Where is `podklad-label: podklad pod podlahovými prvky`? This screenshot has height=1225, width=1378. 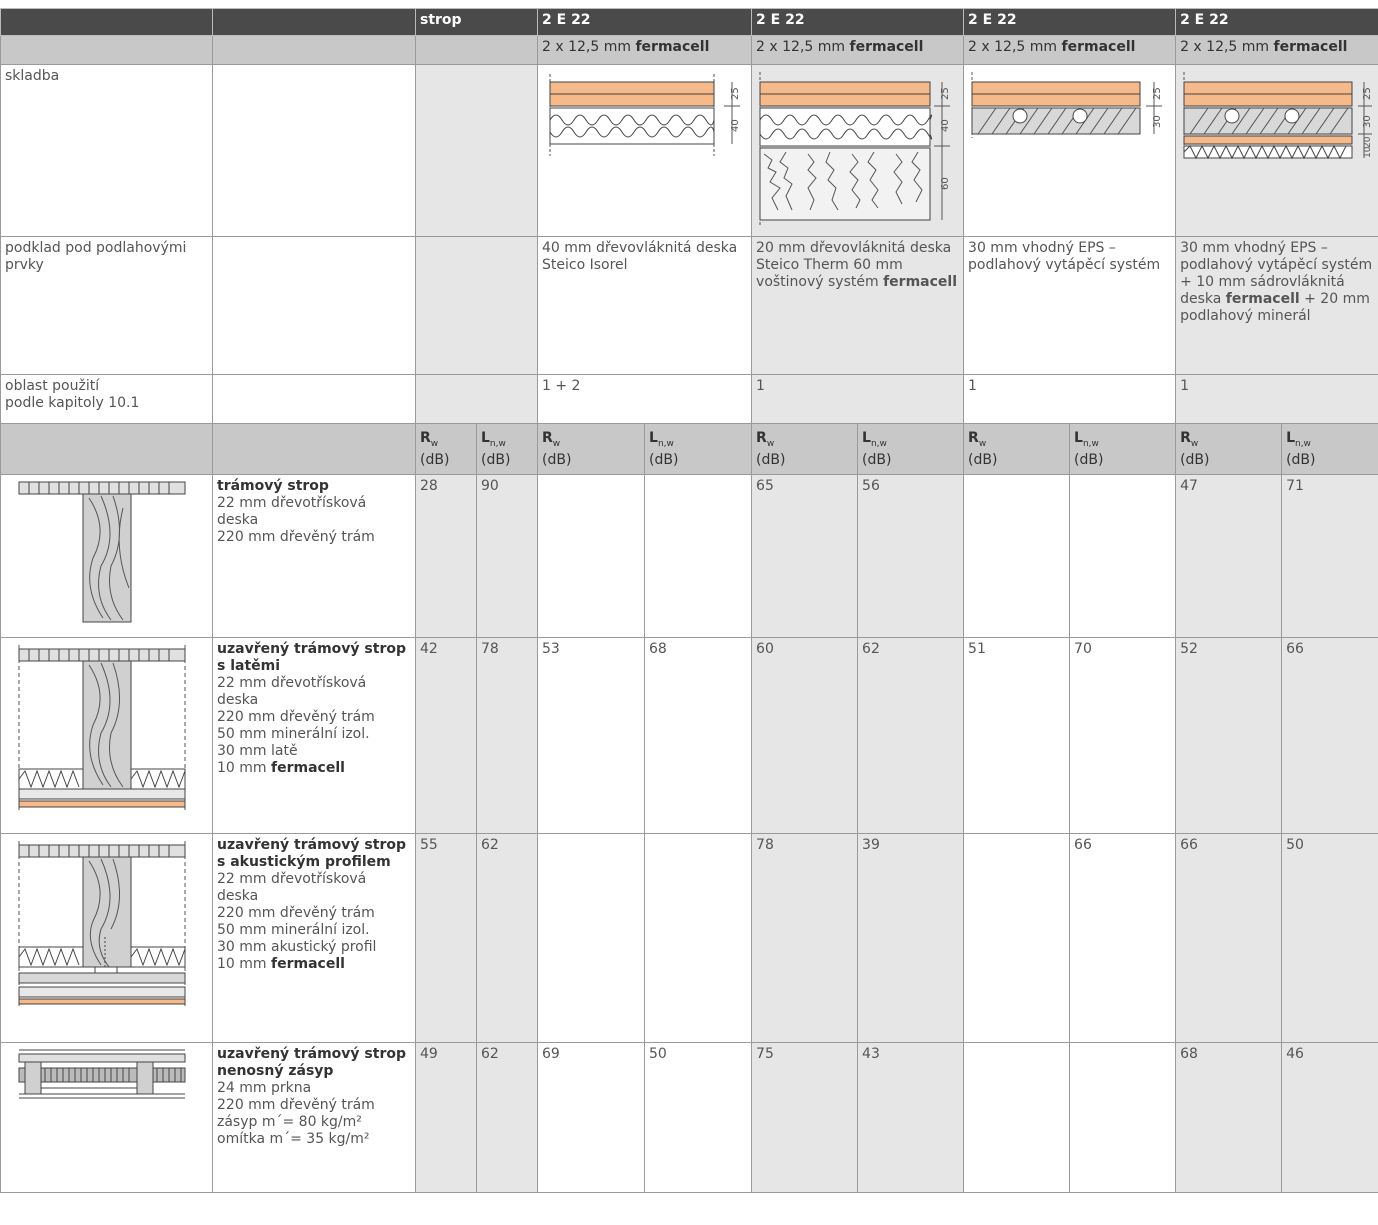 podklad-label: podklad pod podlahovými prvky is located at coordinates (106, 305).